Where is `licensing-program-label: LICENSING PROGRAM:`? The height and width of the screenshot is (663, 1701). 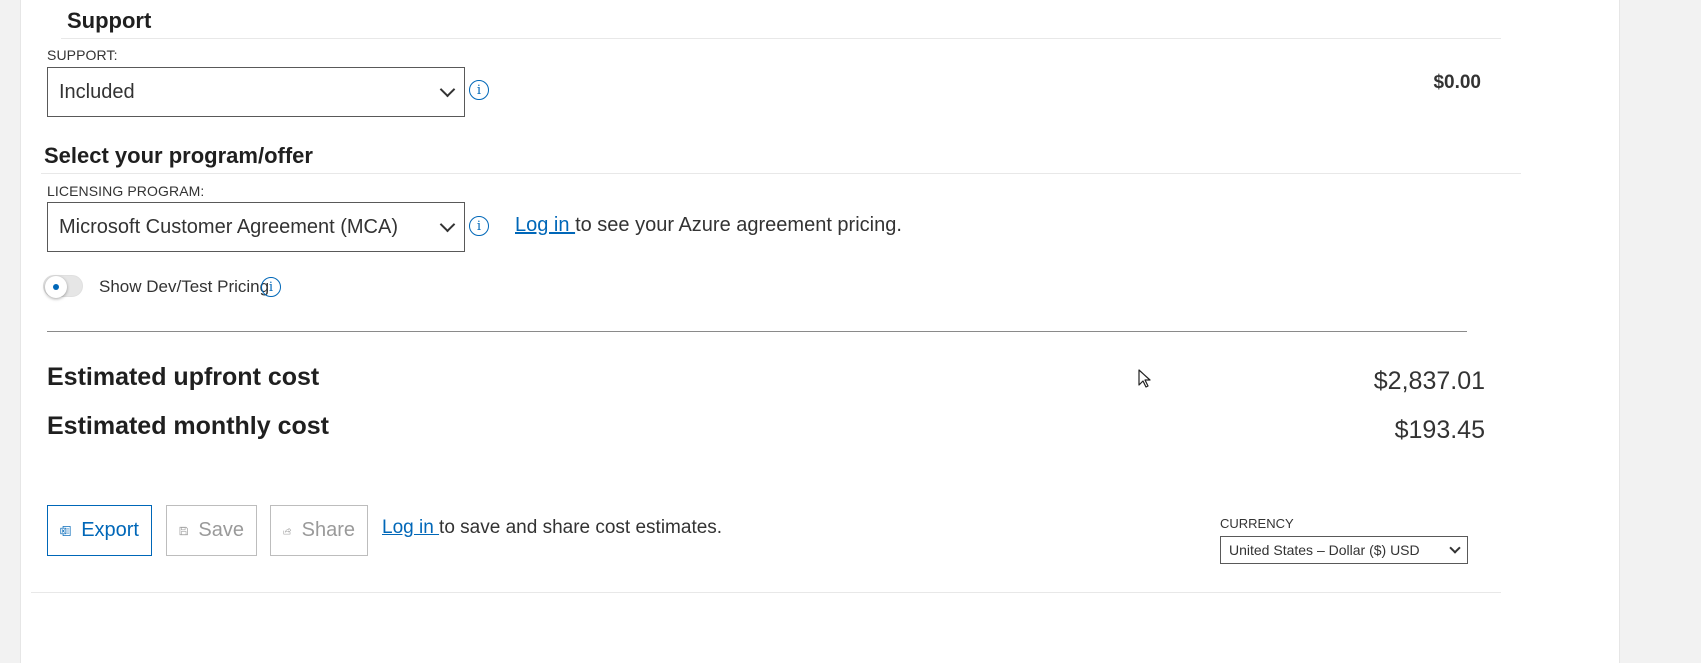
licensing-program-label: LICENSING PROGRAM: is located at coordinates (126, 191).